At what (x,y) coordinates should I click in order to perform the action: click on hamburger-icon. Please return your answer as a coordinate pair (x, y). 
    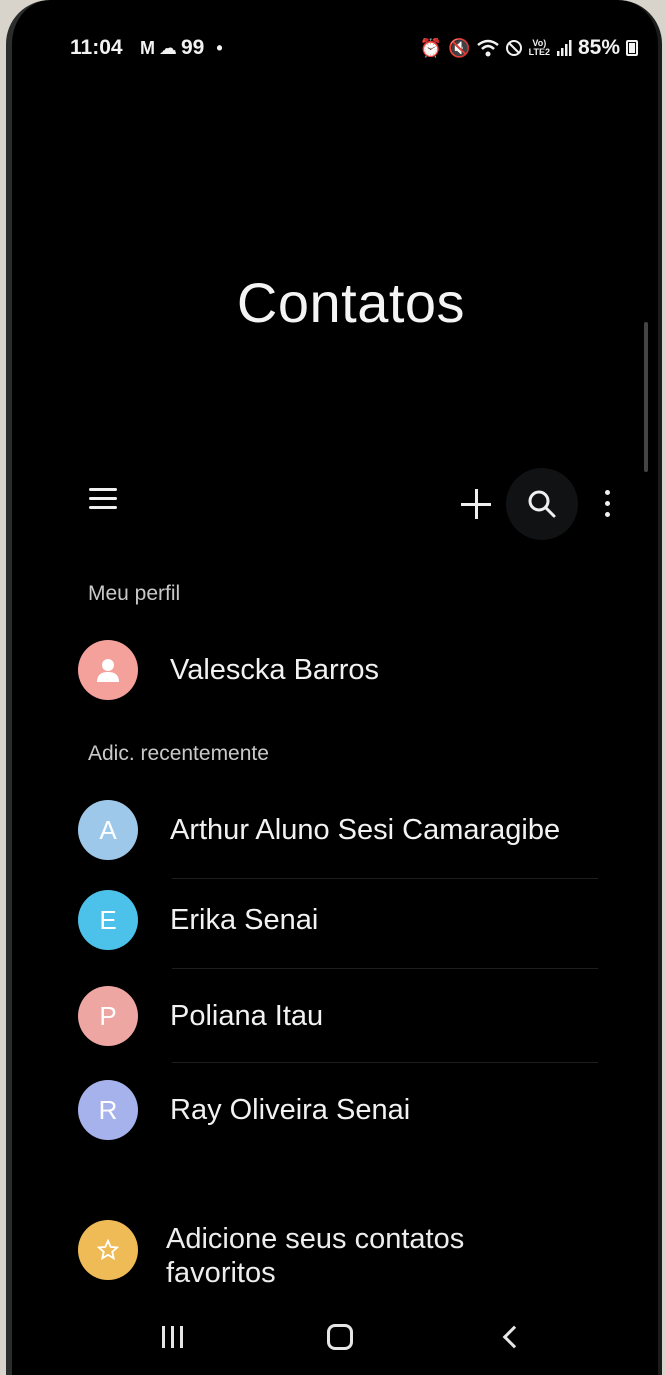
    Looking at the image, I should click on (103, 499).